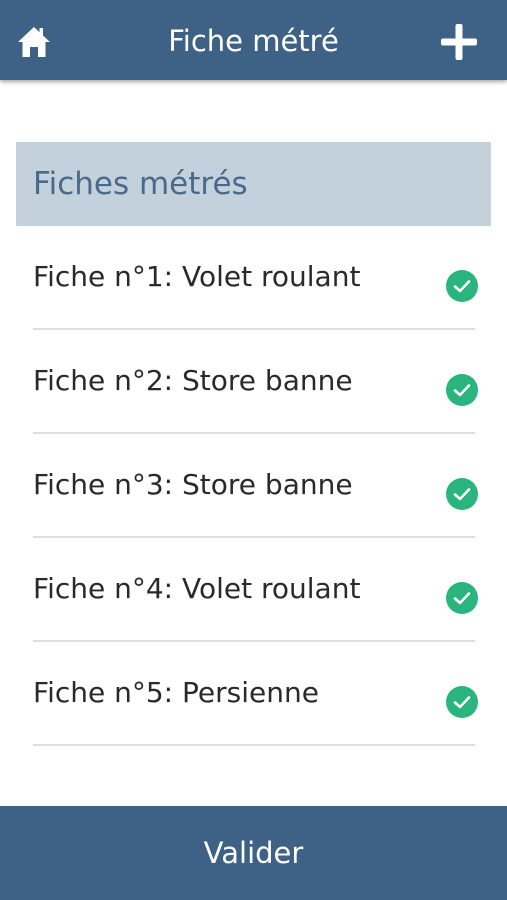  I want to click on plus-icon, so click(459, 42).